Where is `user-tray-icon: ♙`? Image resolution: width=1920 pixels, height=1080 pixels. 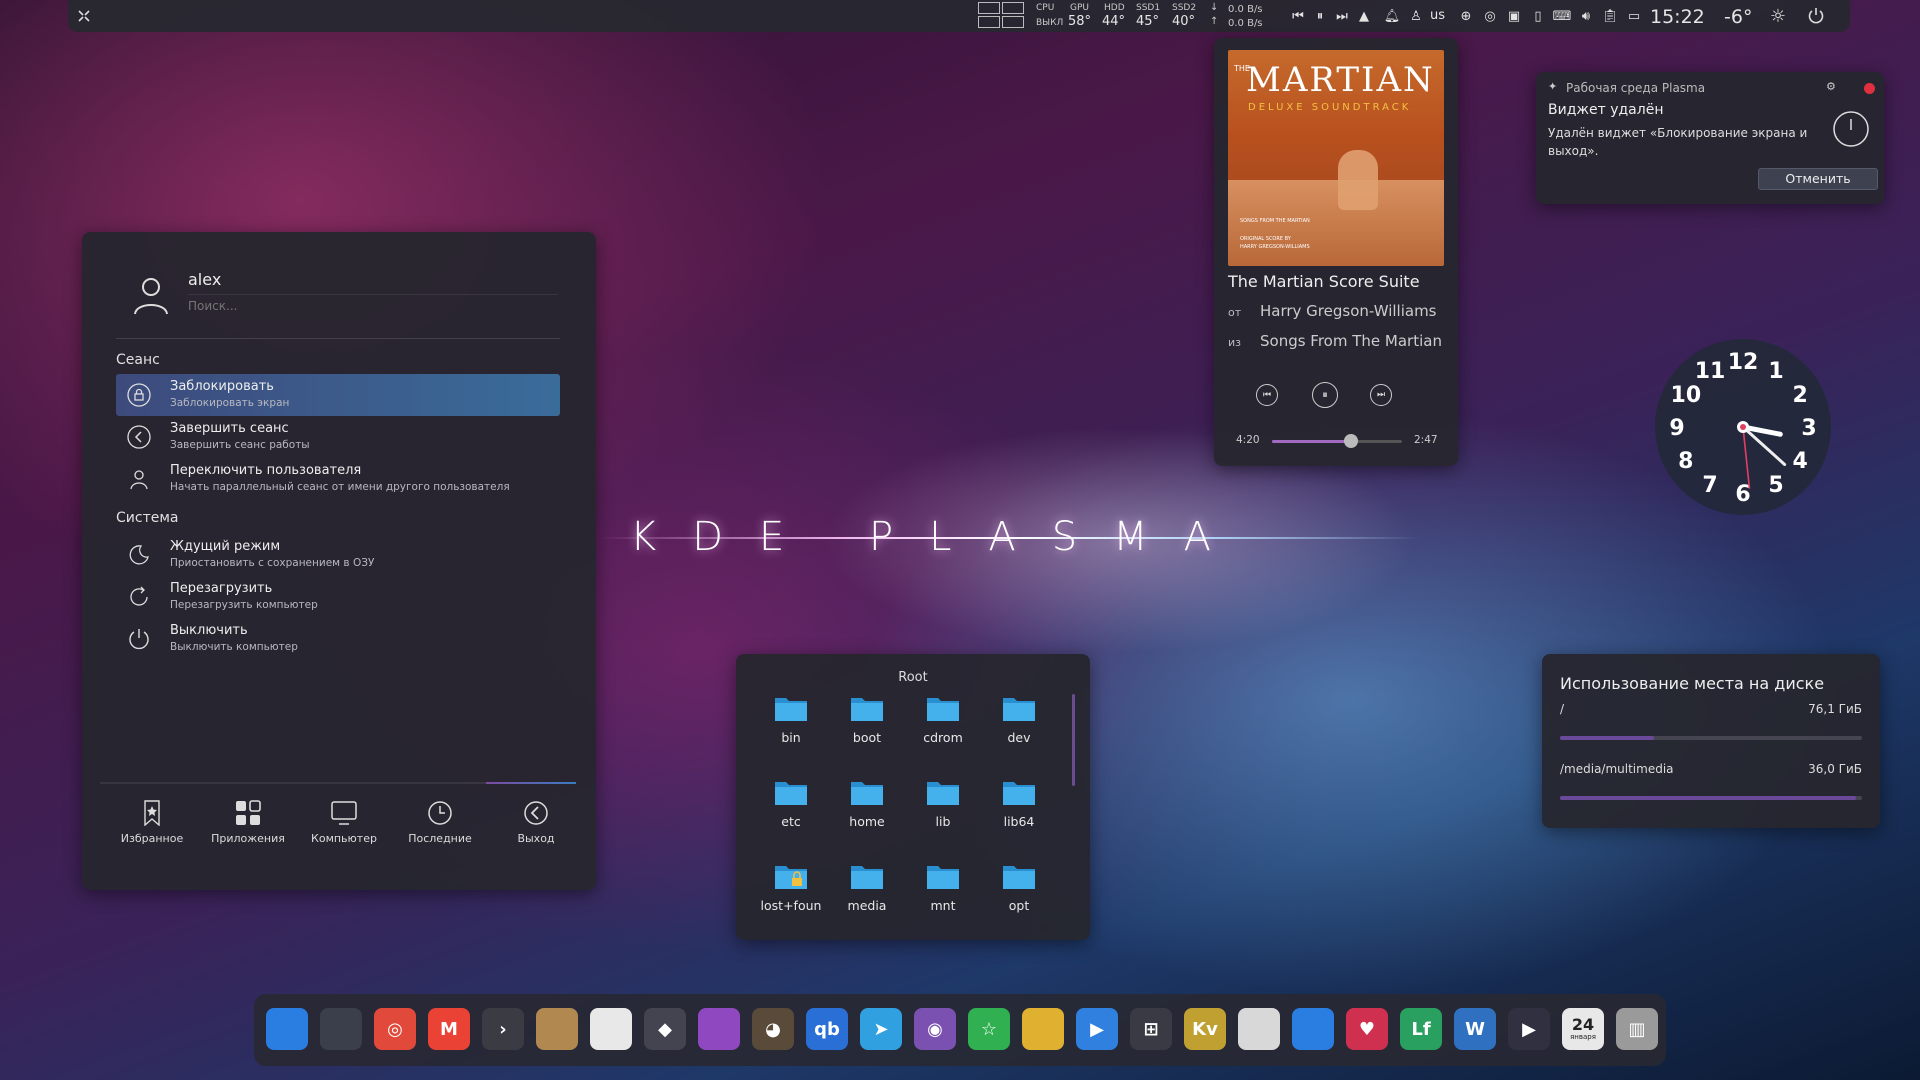 user-tray-icon: ♙ is located at coordinates (1416, 16).